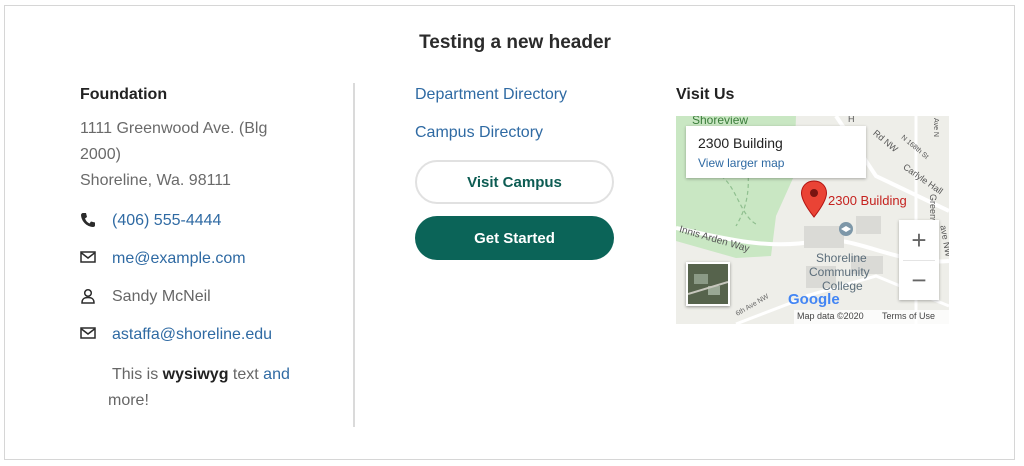 The image size is (1024, 466). Describe the element at coordinates (246, 374) in the screenshot. I see `wysiwyg-mid: text` at that location.